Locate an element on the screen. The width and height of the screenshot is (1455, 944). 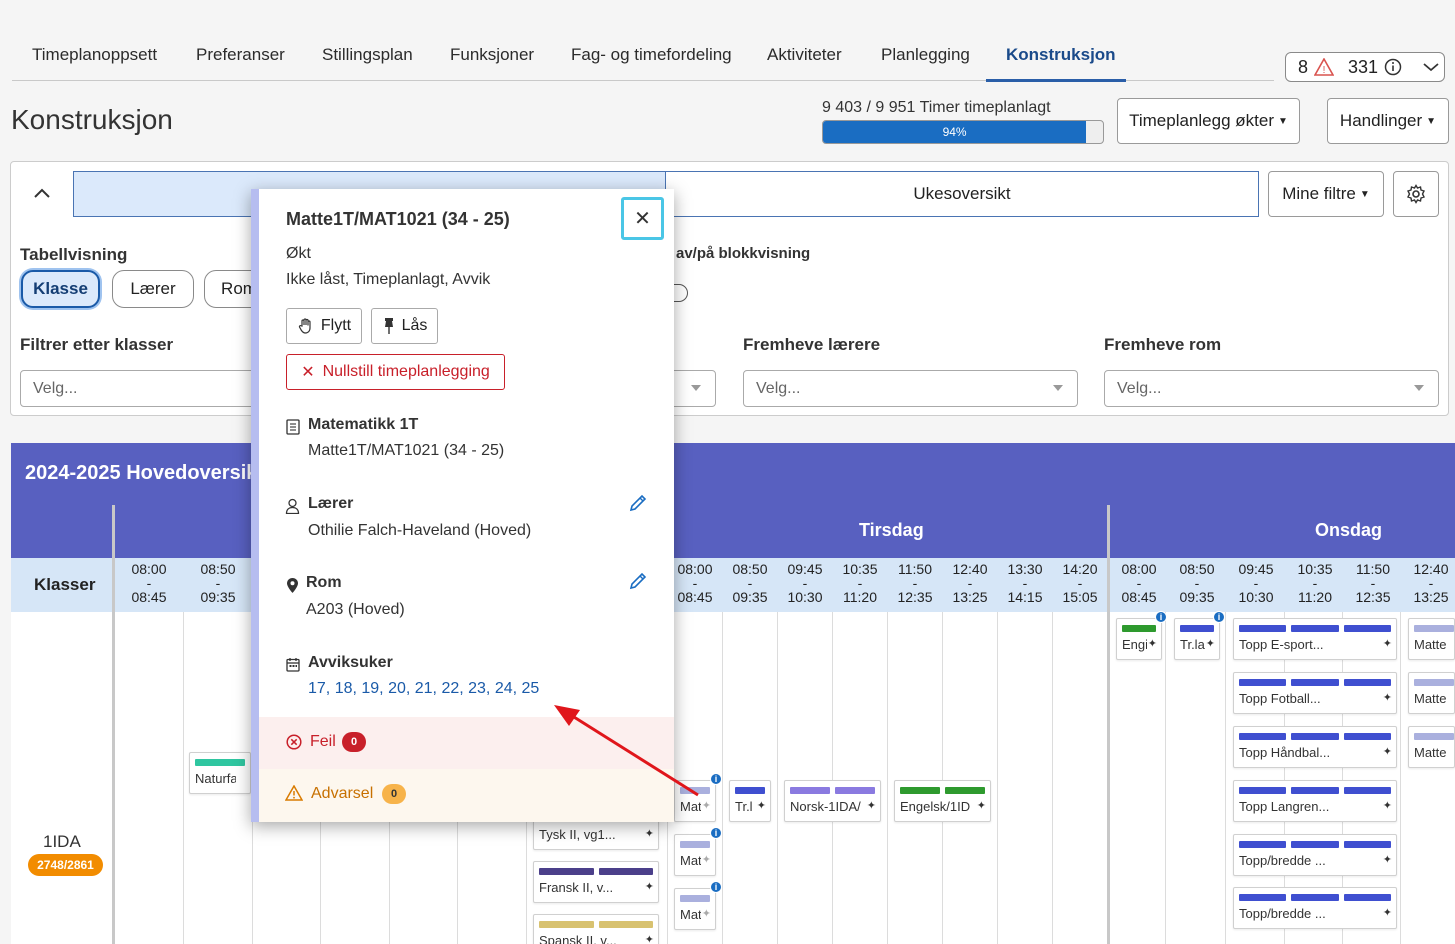
my-filters-button: Mine filtre ▼ is located at coordinates (1326, 194).